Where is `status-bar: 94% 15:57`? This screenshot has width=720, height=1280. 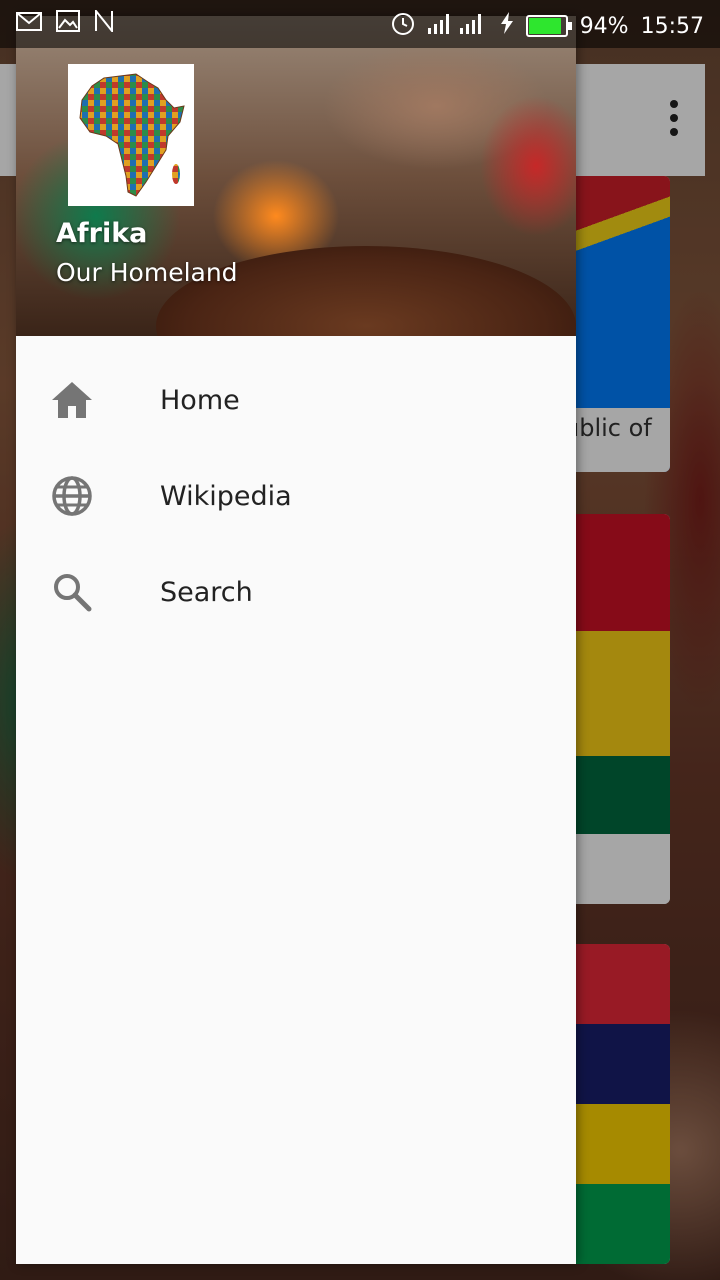 status-bar: 94% 15:57 is located at coordinates (360, 24).